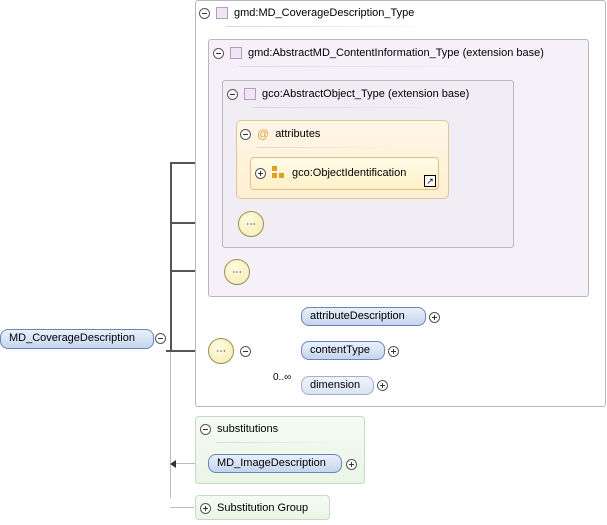 The height and width of the screenshot is (525, 607). I want to click on collapse-root-button, so click(160, 338).